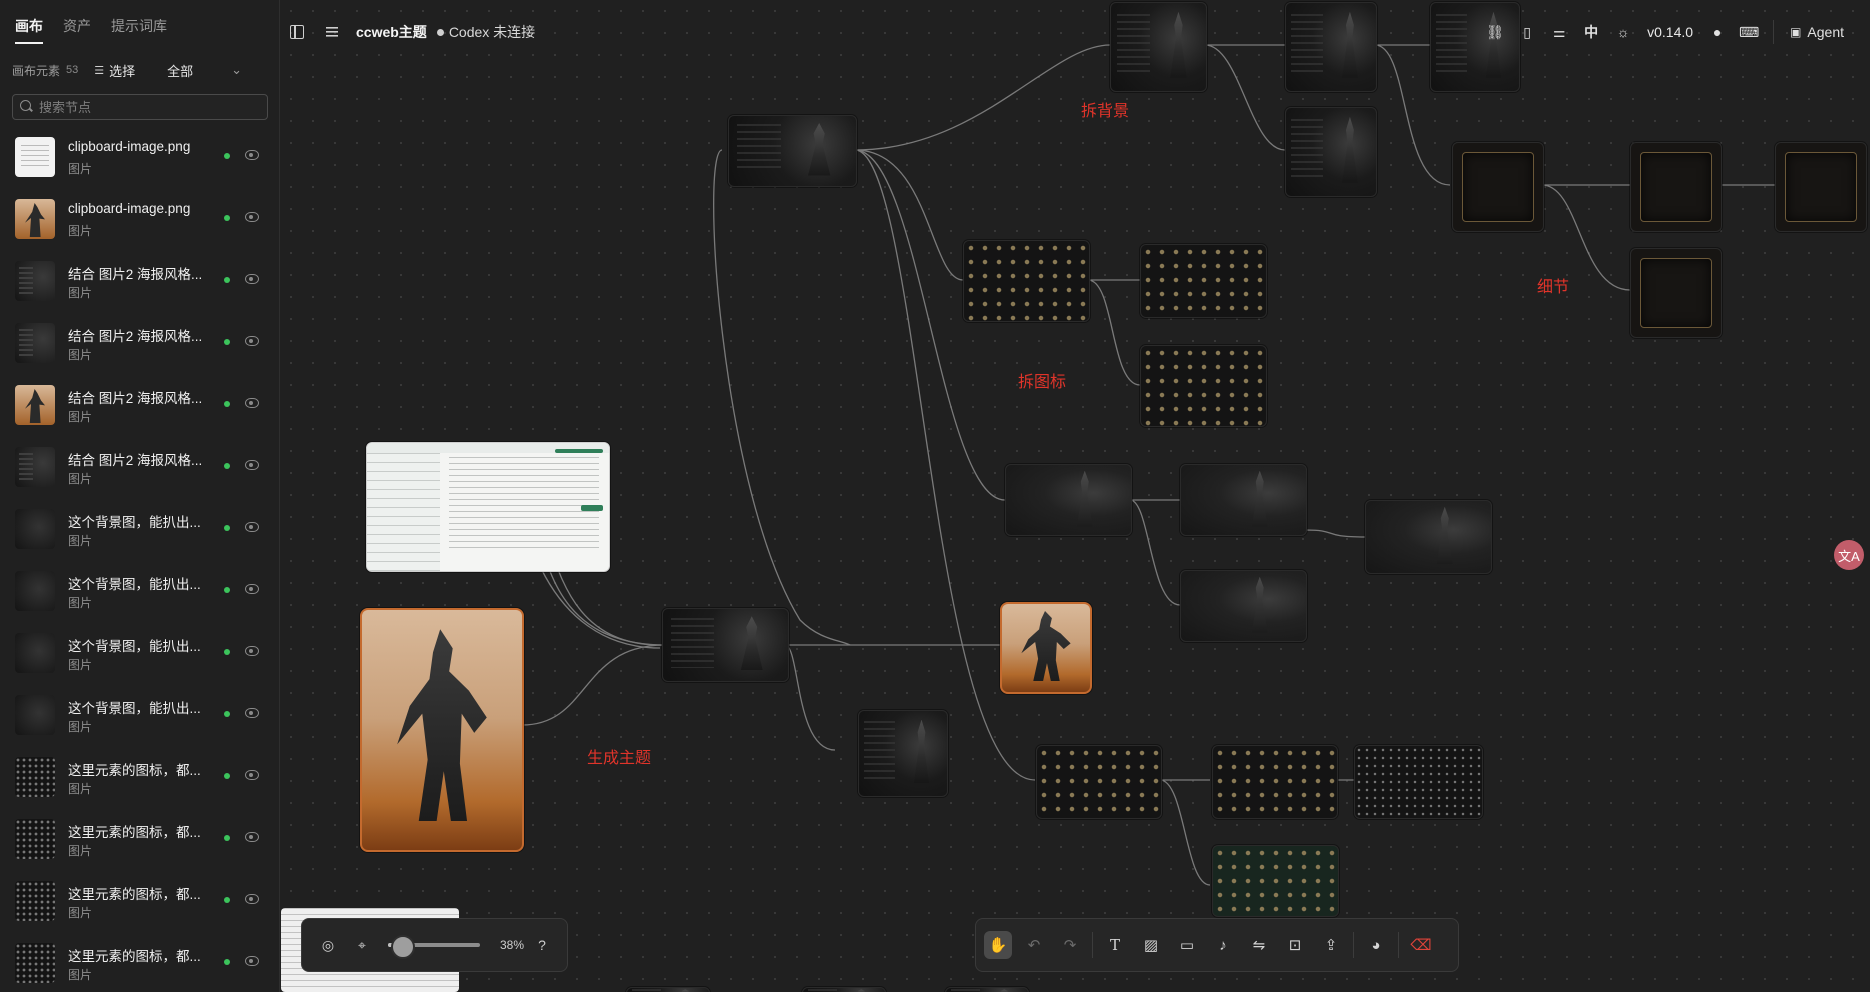 This screenshot has height=992, width=1870. What do you see at coordinates (1187, 945) in the screenshot?
I see `video-tool-icon: ▭` at bounding box center [1187, 945].